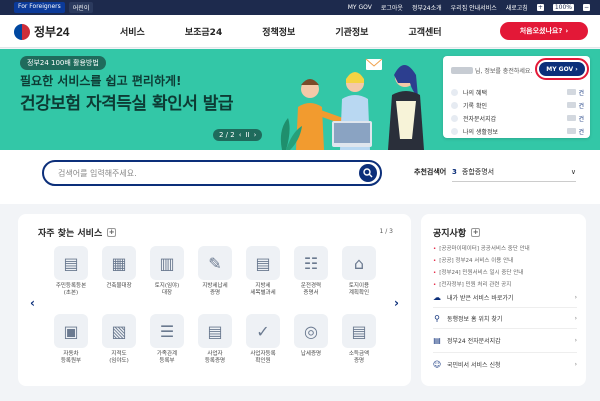 The width and height of the screenshot is (600, 401). Describe the element at coordinates (505, 318) in the screenshot. I see `quick-link-location: ⚲ 동행정보 홈 위치 찾기 ›` at that location.